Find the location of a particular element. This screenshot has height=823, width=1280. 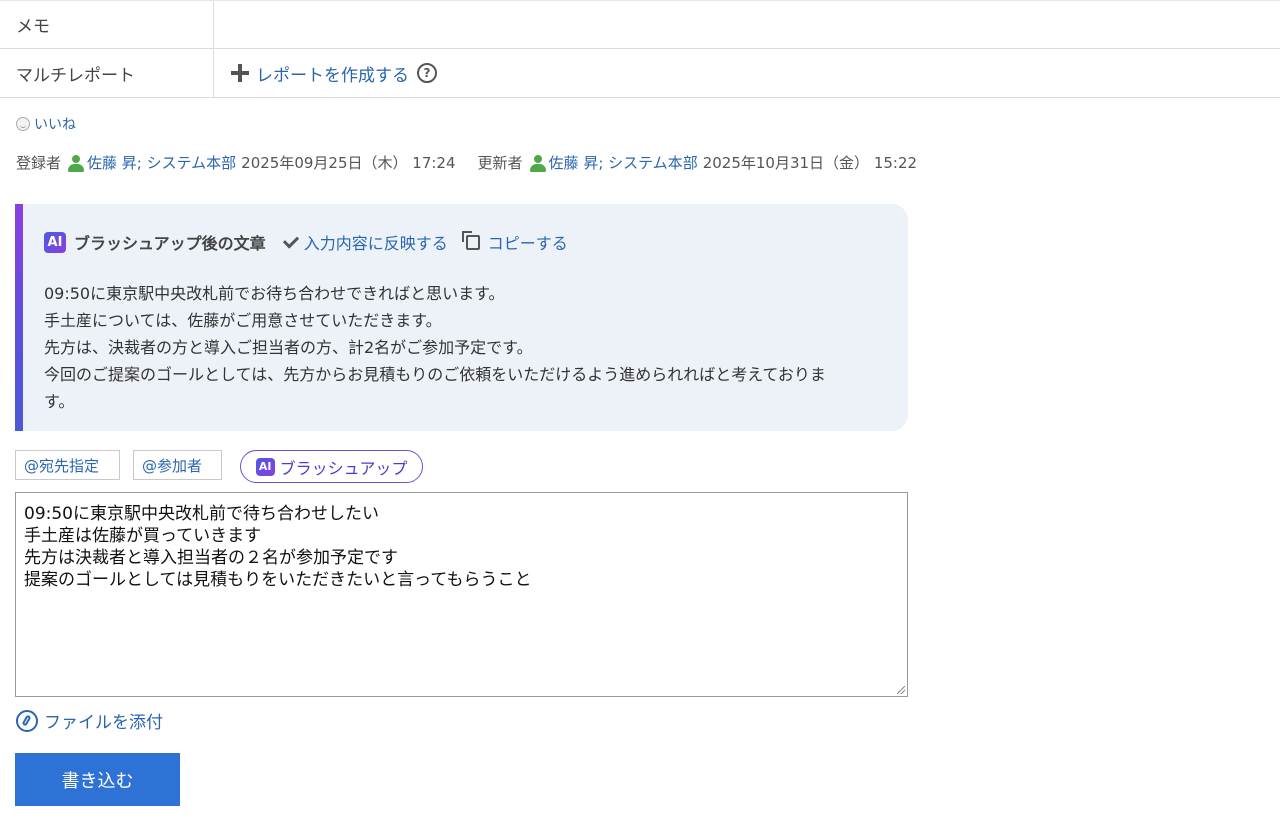

updater-label: 更新者 is located at coordinates (500, 163).